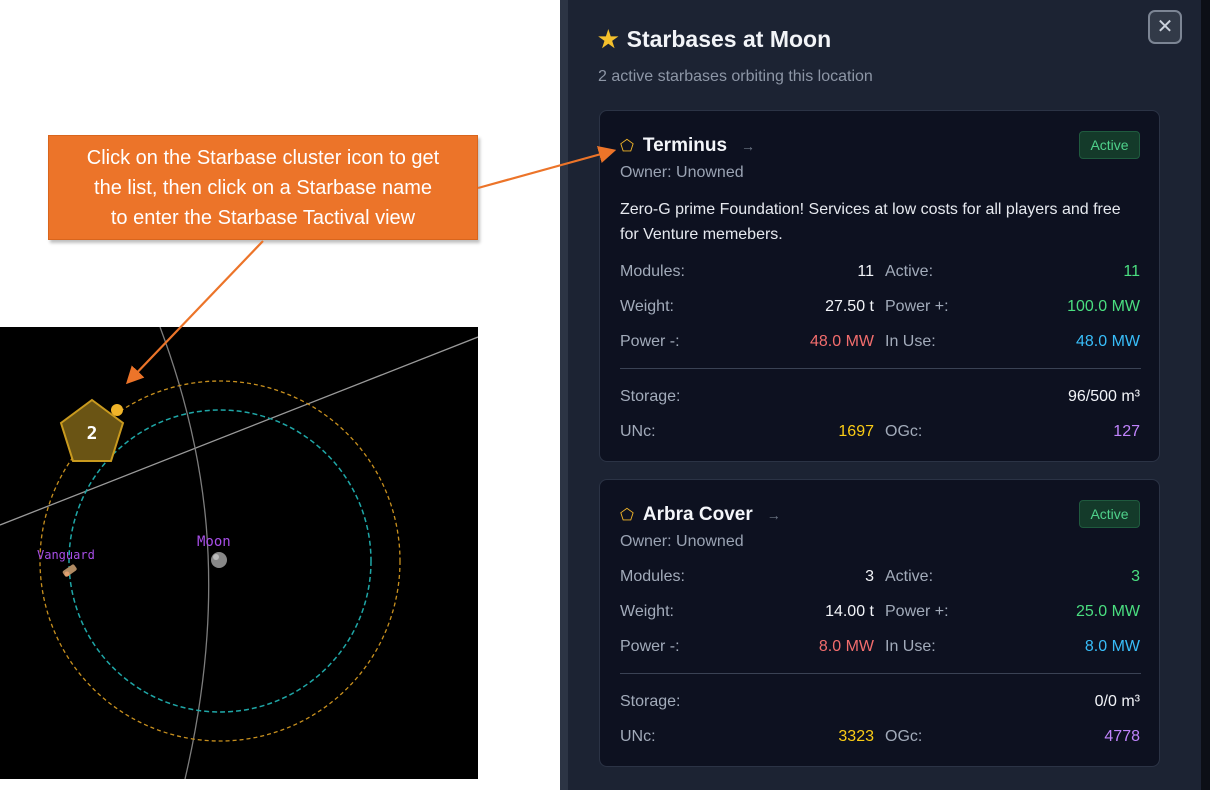  Describe the element at coordinates (1135, 576) in the screenshot. I see `active-value: 3` at that location.